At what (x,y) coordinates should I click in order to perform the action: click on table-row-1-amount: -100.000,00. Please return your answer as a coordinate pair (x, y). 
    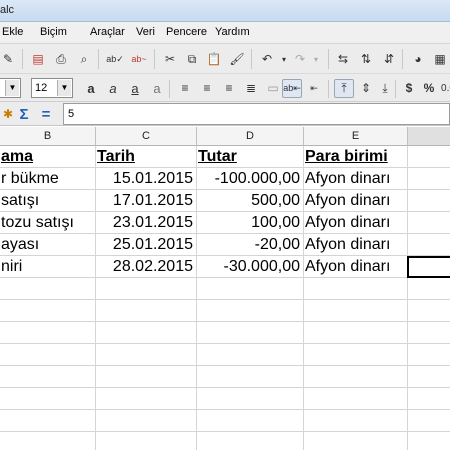
    Looking at the image, I should click on (250, 178).